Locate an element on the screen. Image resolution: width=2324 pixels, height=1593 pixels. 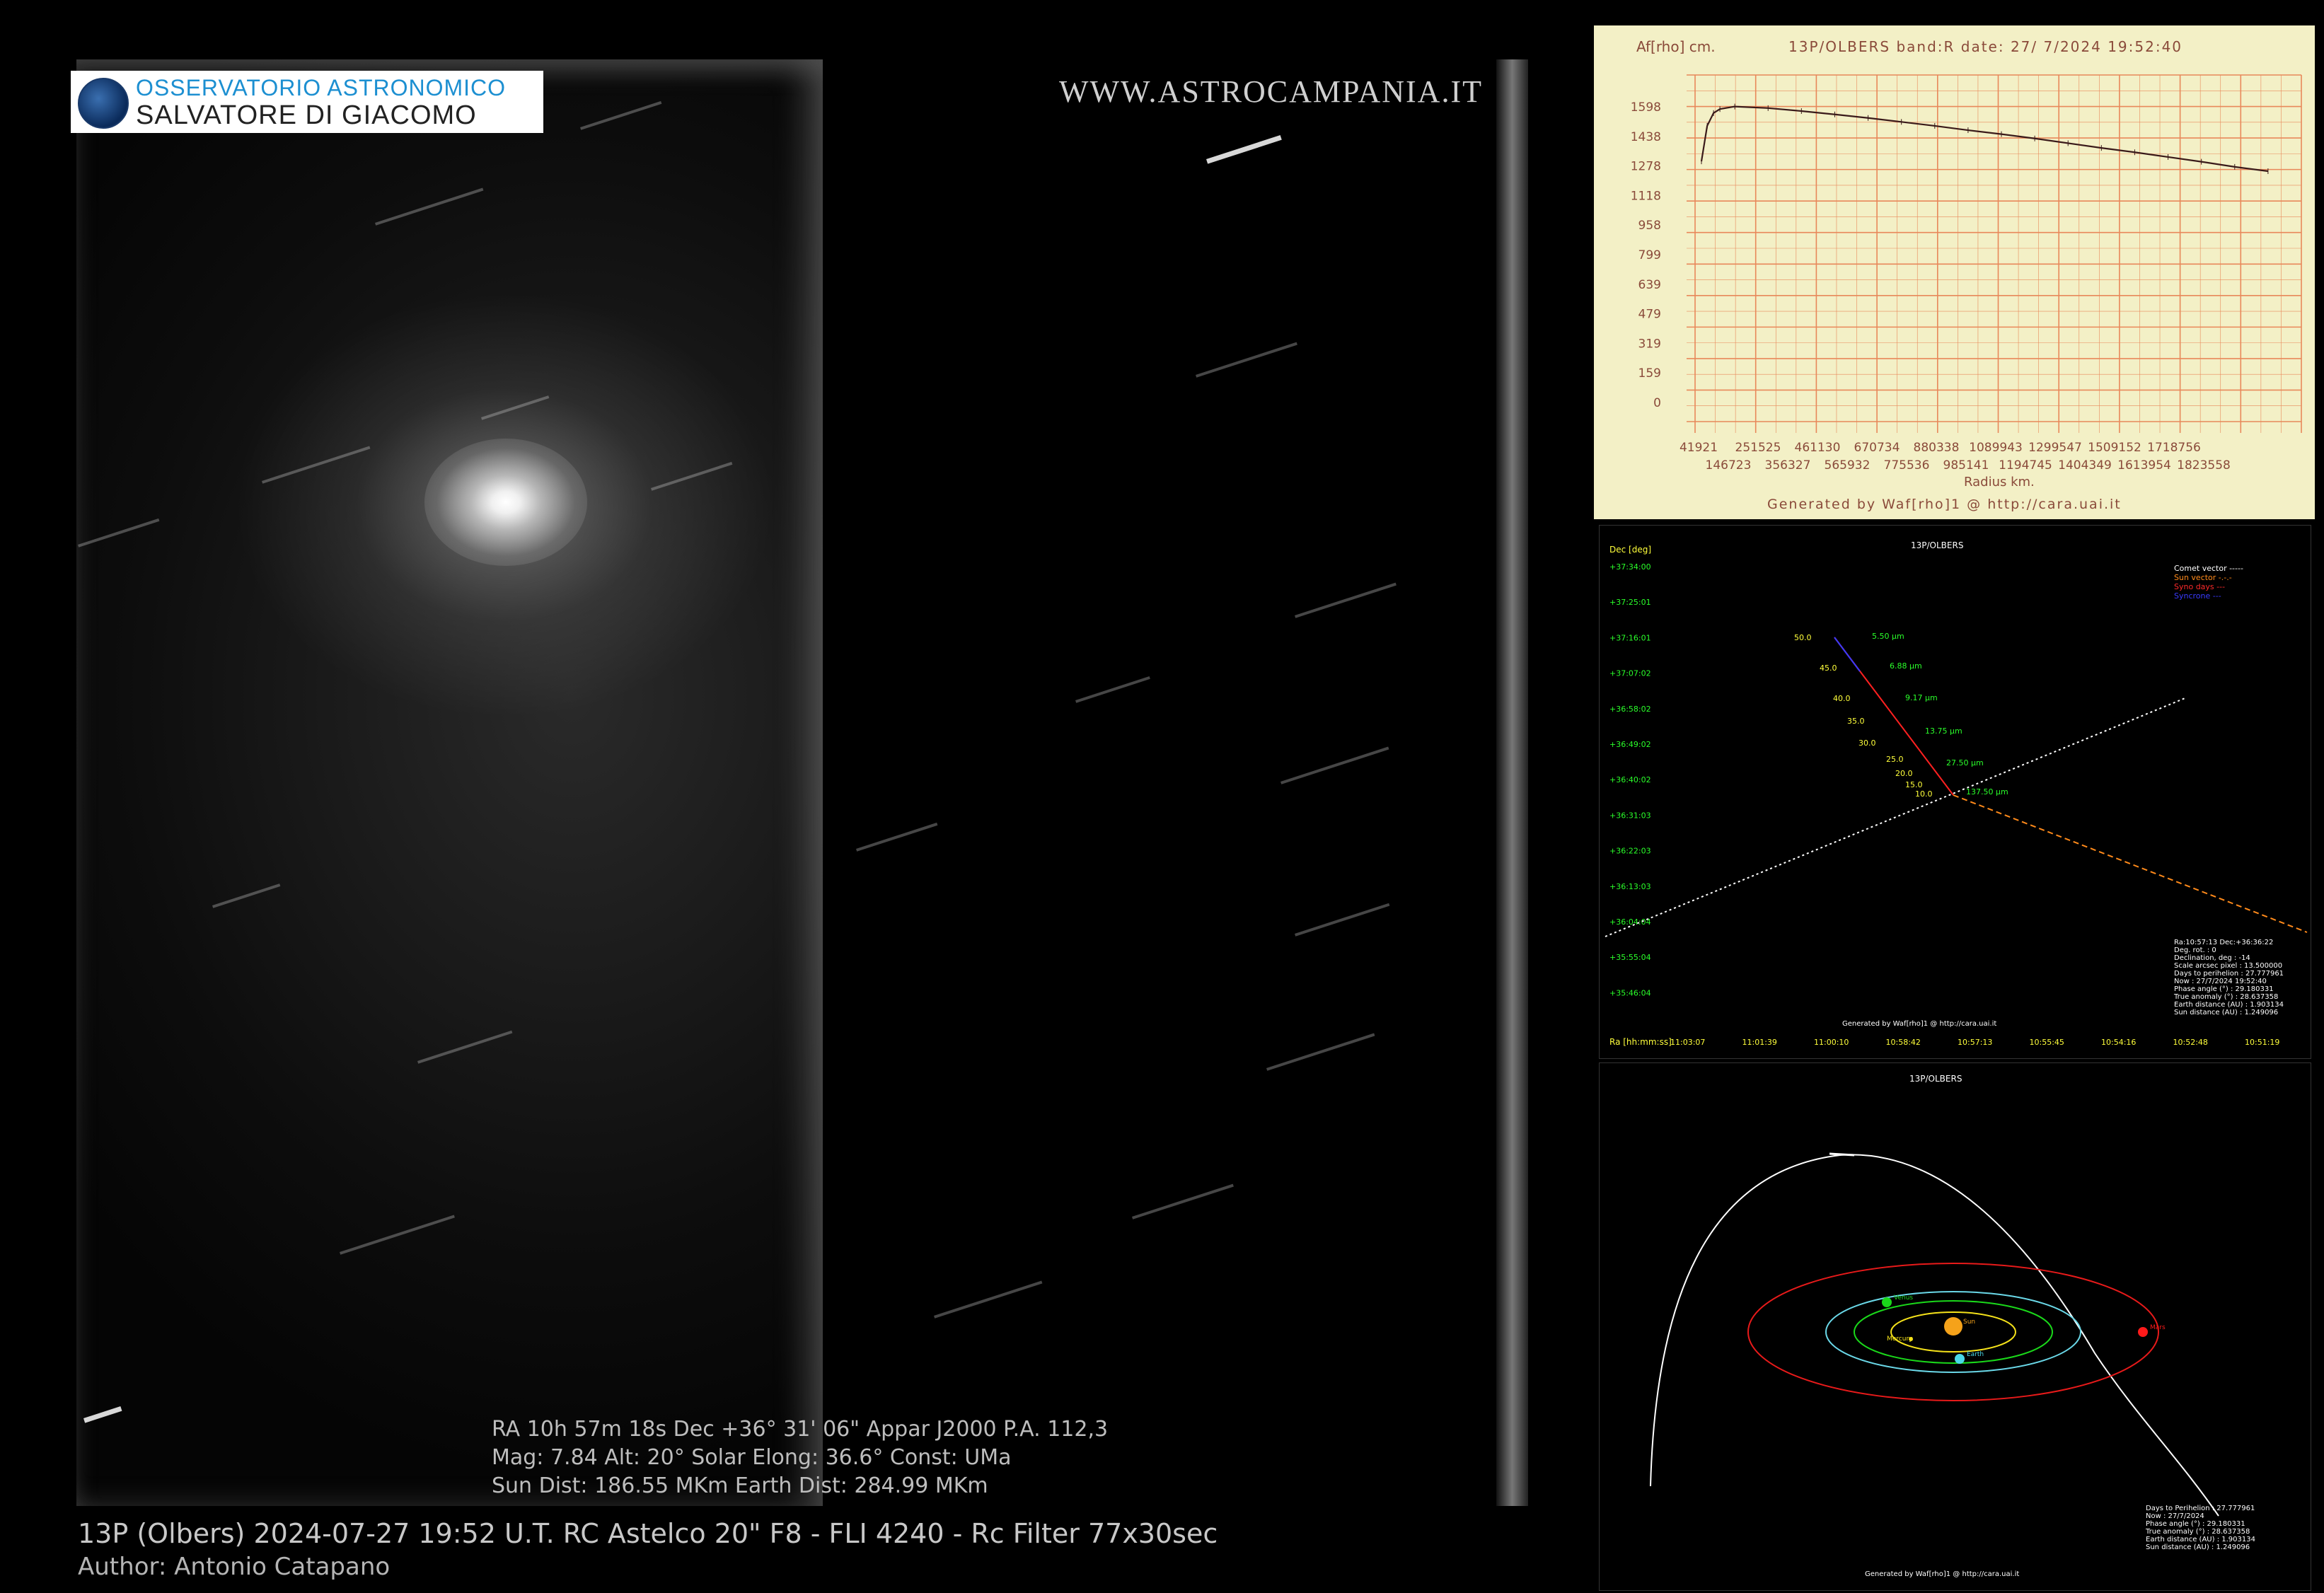
orbit-info: Now : 27/7/2024 is located at coordinates (2175, 1516).